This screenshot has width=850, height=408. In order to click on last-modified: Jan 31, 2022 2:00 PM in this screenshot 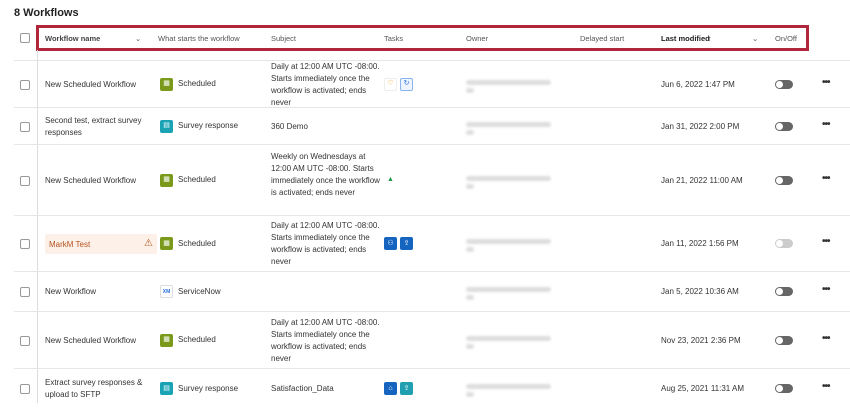, I will do `click(700, 126)`.